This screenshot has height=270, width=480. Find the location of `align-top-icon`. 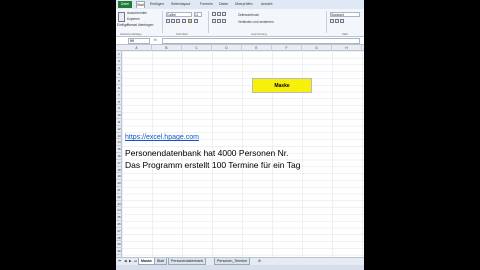

align-top-icon is located at coordinates (214, 14).